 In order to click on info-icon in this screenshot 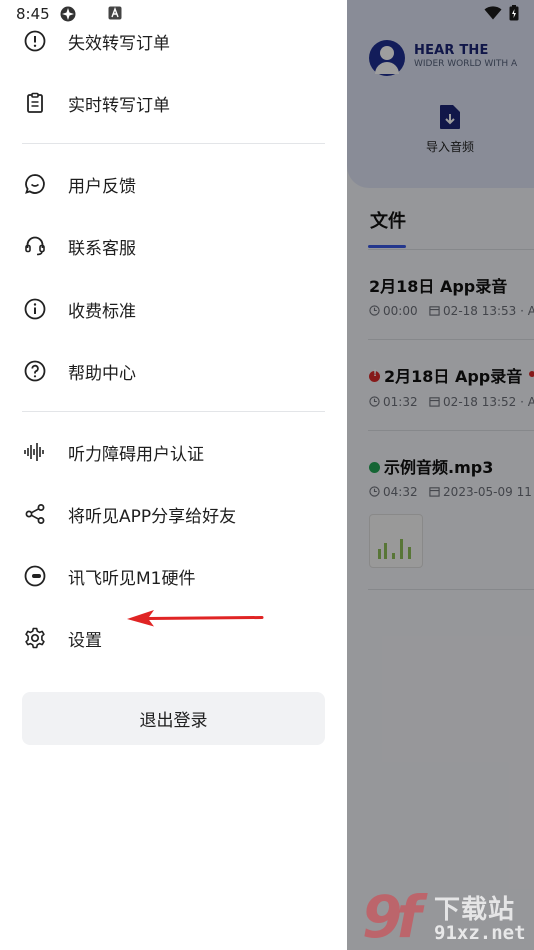, I will do `click(35, 309)`.